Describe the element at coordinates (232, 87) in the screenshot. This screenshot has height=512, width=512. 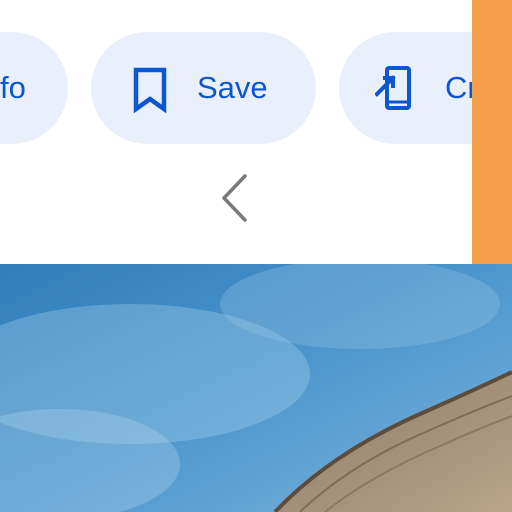
I see `save-button-label: Save` at that location.